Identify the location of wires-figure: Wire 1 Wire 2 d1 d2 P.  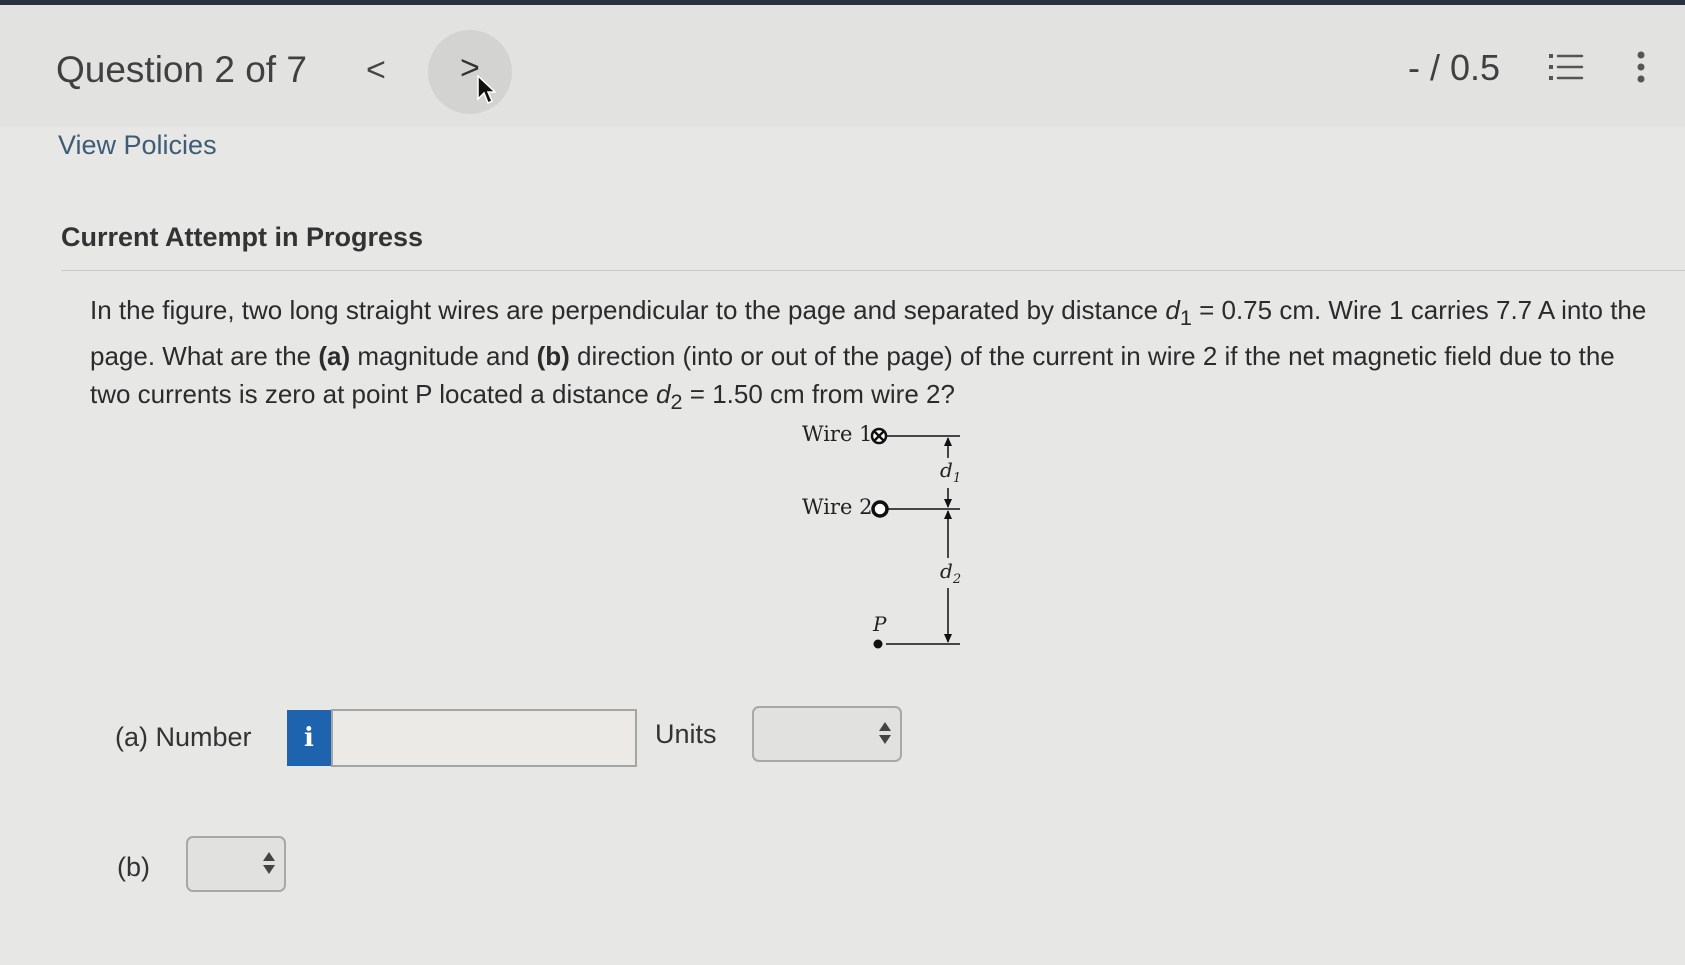
(881, 535).